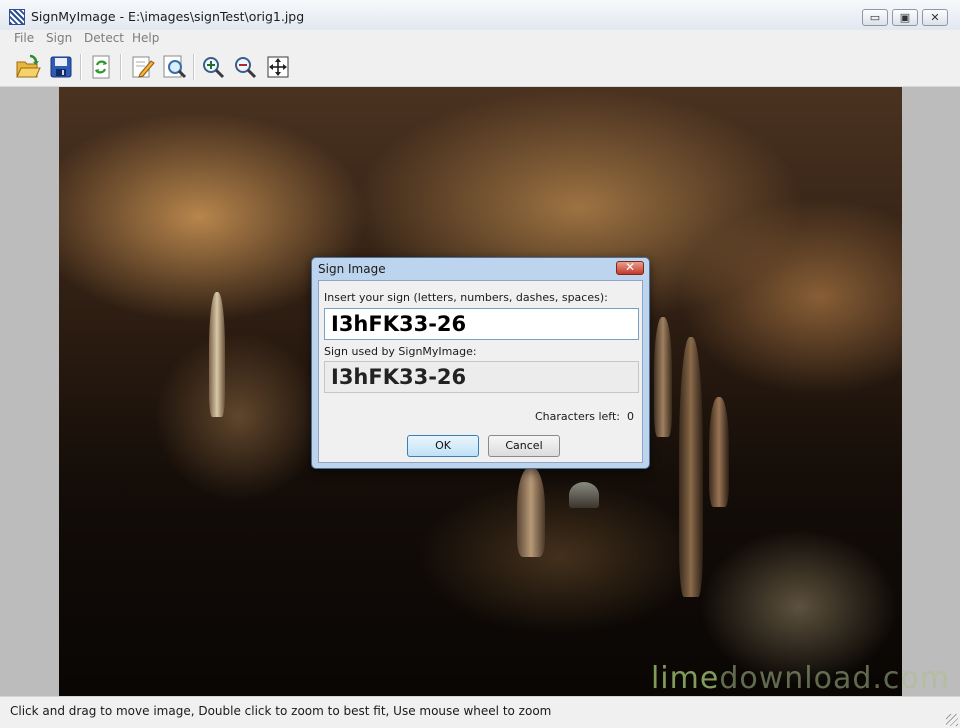 This screenshot has height=728, width=960. I want to click on zoom-in-icon, so click(214, 68).